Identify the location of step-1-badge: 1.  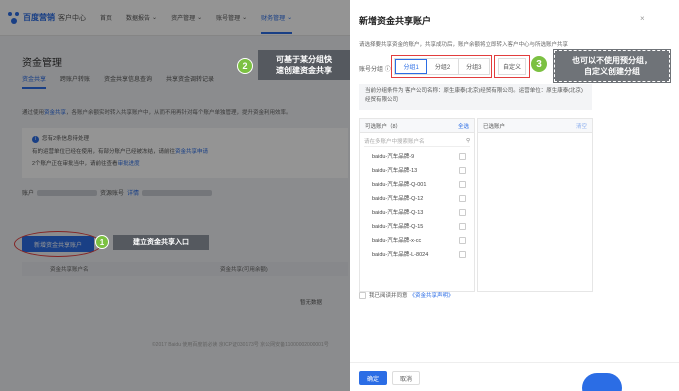
(102, 242).